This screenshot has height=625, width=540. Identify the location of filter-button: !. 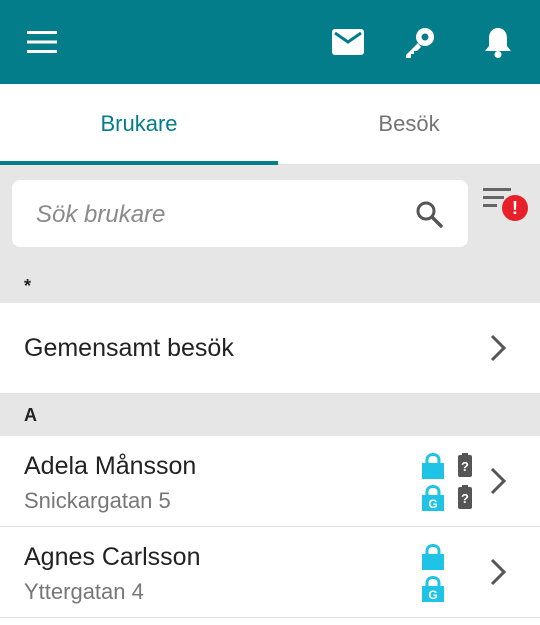
(505, 210).